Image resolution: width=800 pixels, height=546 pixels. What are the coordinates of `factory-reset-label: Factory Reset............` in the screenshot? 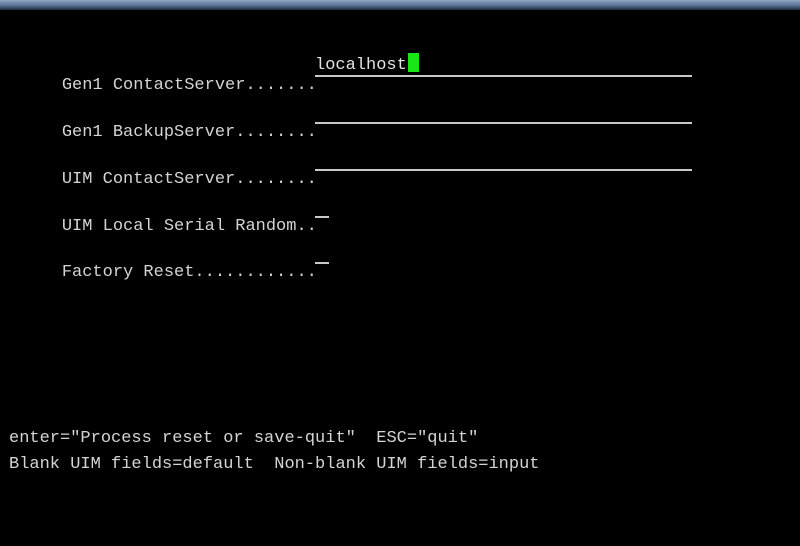 It's located at (189, 272).